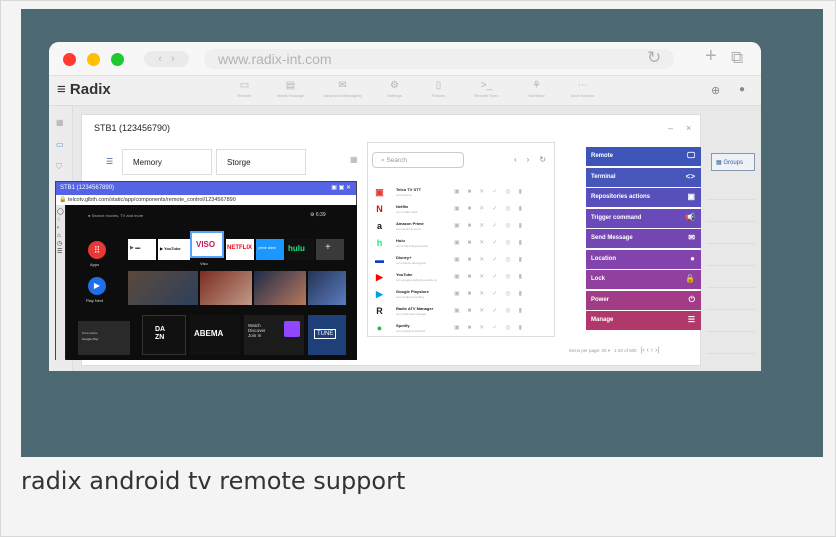  What do you see at coordinates (207, 244) in the screenshot?
I see `channel-viso: VISO` at bounding box center [207, 244].